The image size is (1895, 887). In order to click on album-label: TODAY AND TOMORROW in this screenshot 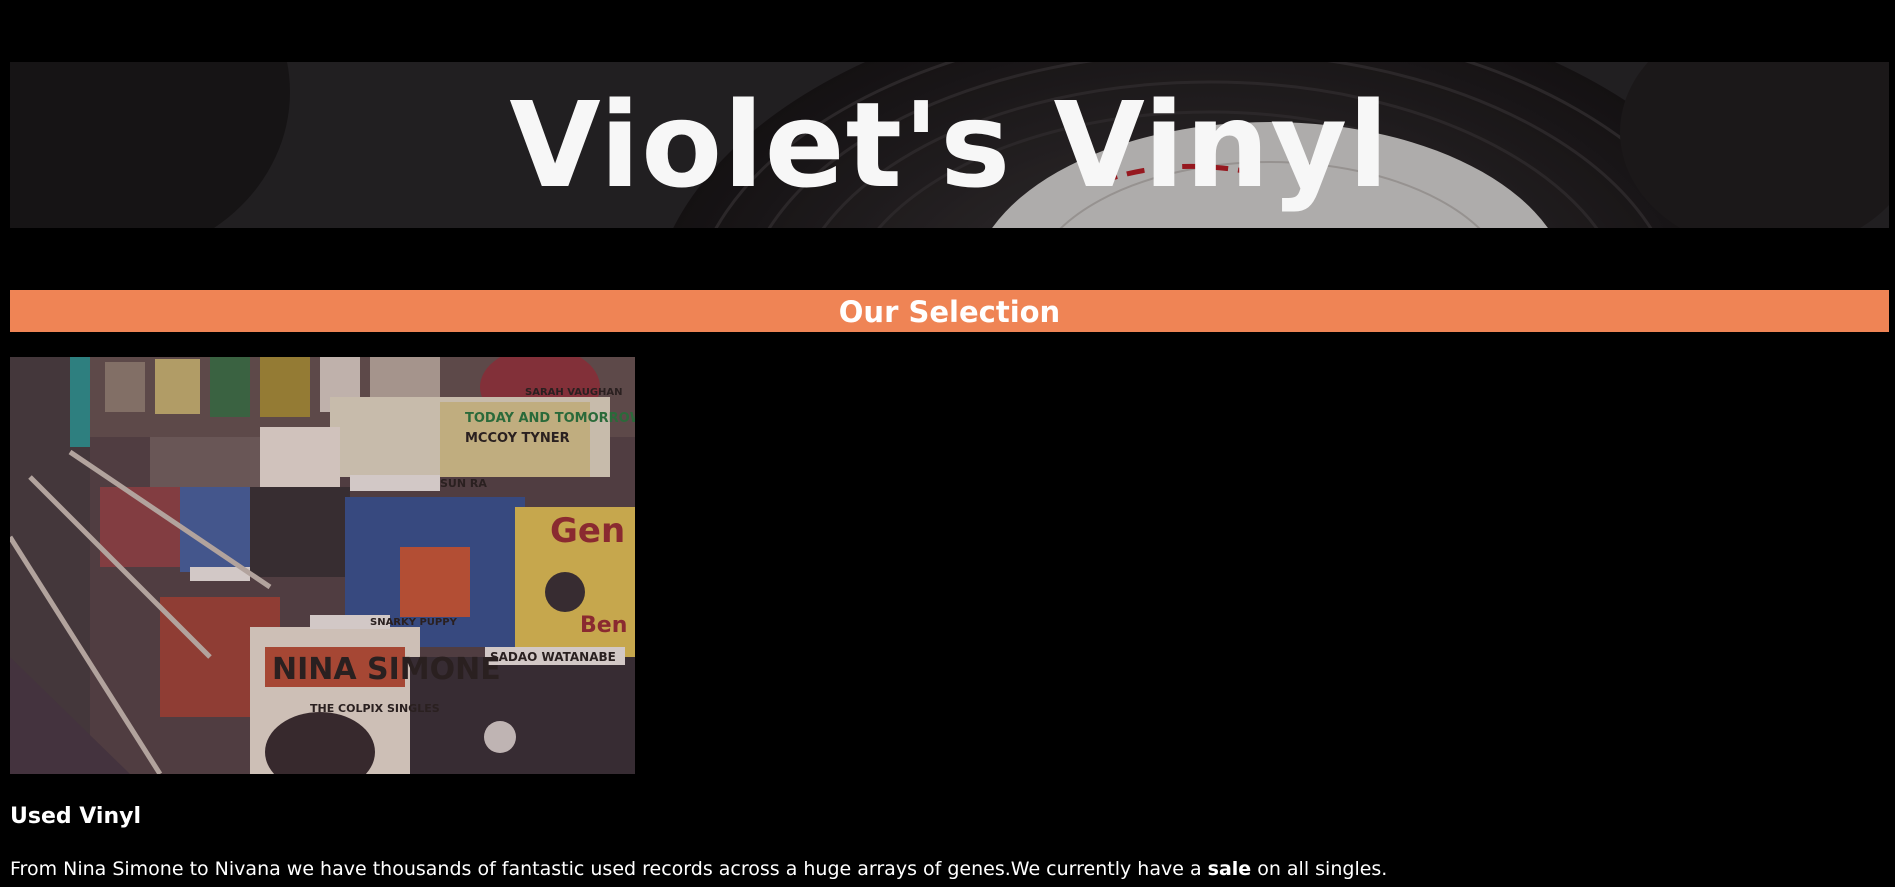, I will do `click(550, 418)`.